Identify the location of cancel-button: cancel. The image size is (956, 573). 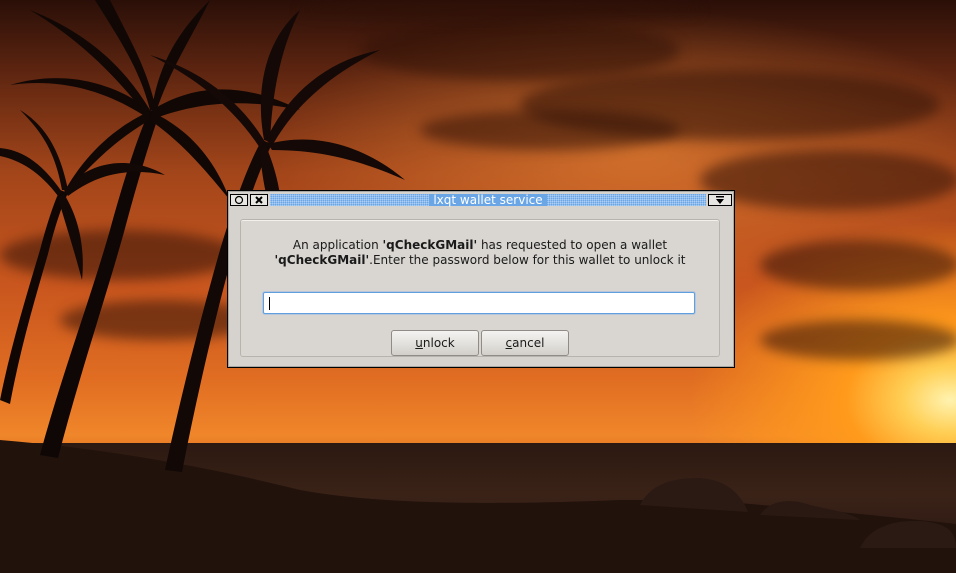
(525, 343).